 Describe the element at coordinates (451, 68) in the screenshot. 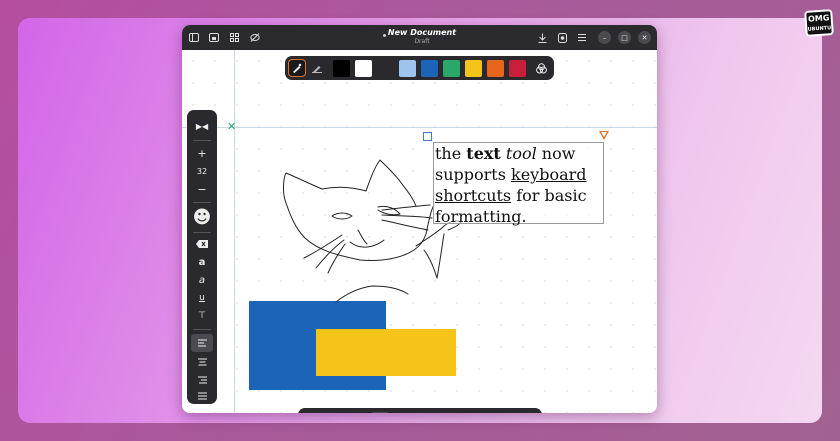

I see `swatch-green` at that location.